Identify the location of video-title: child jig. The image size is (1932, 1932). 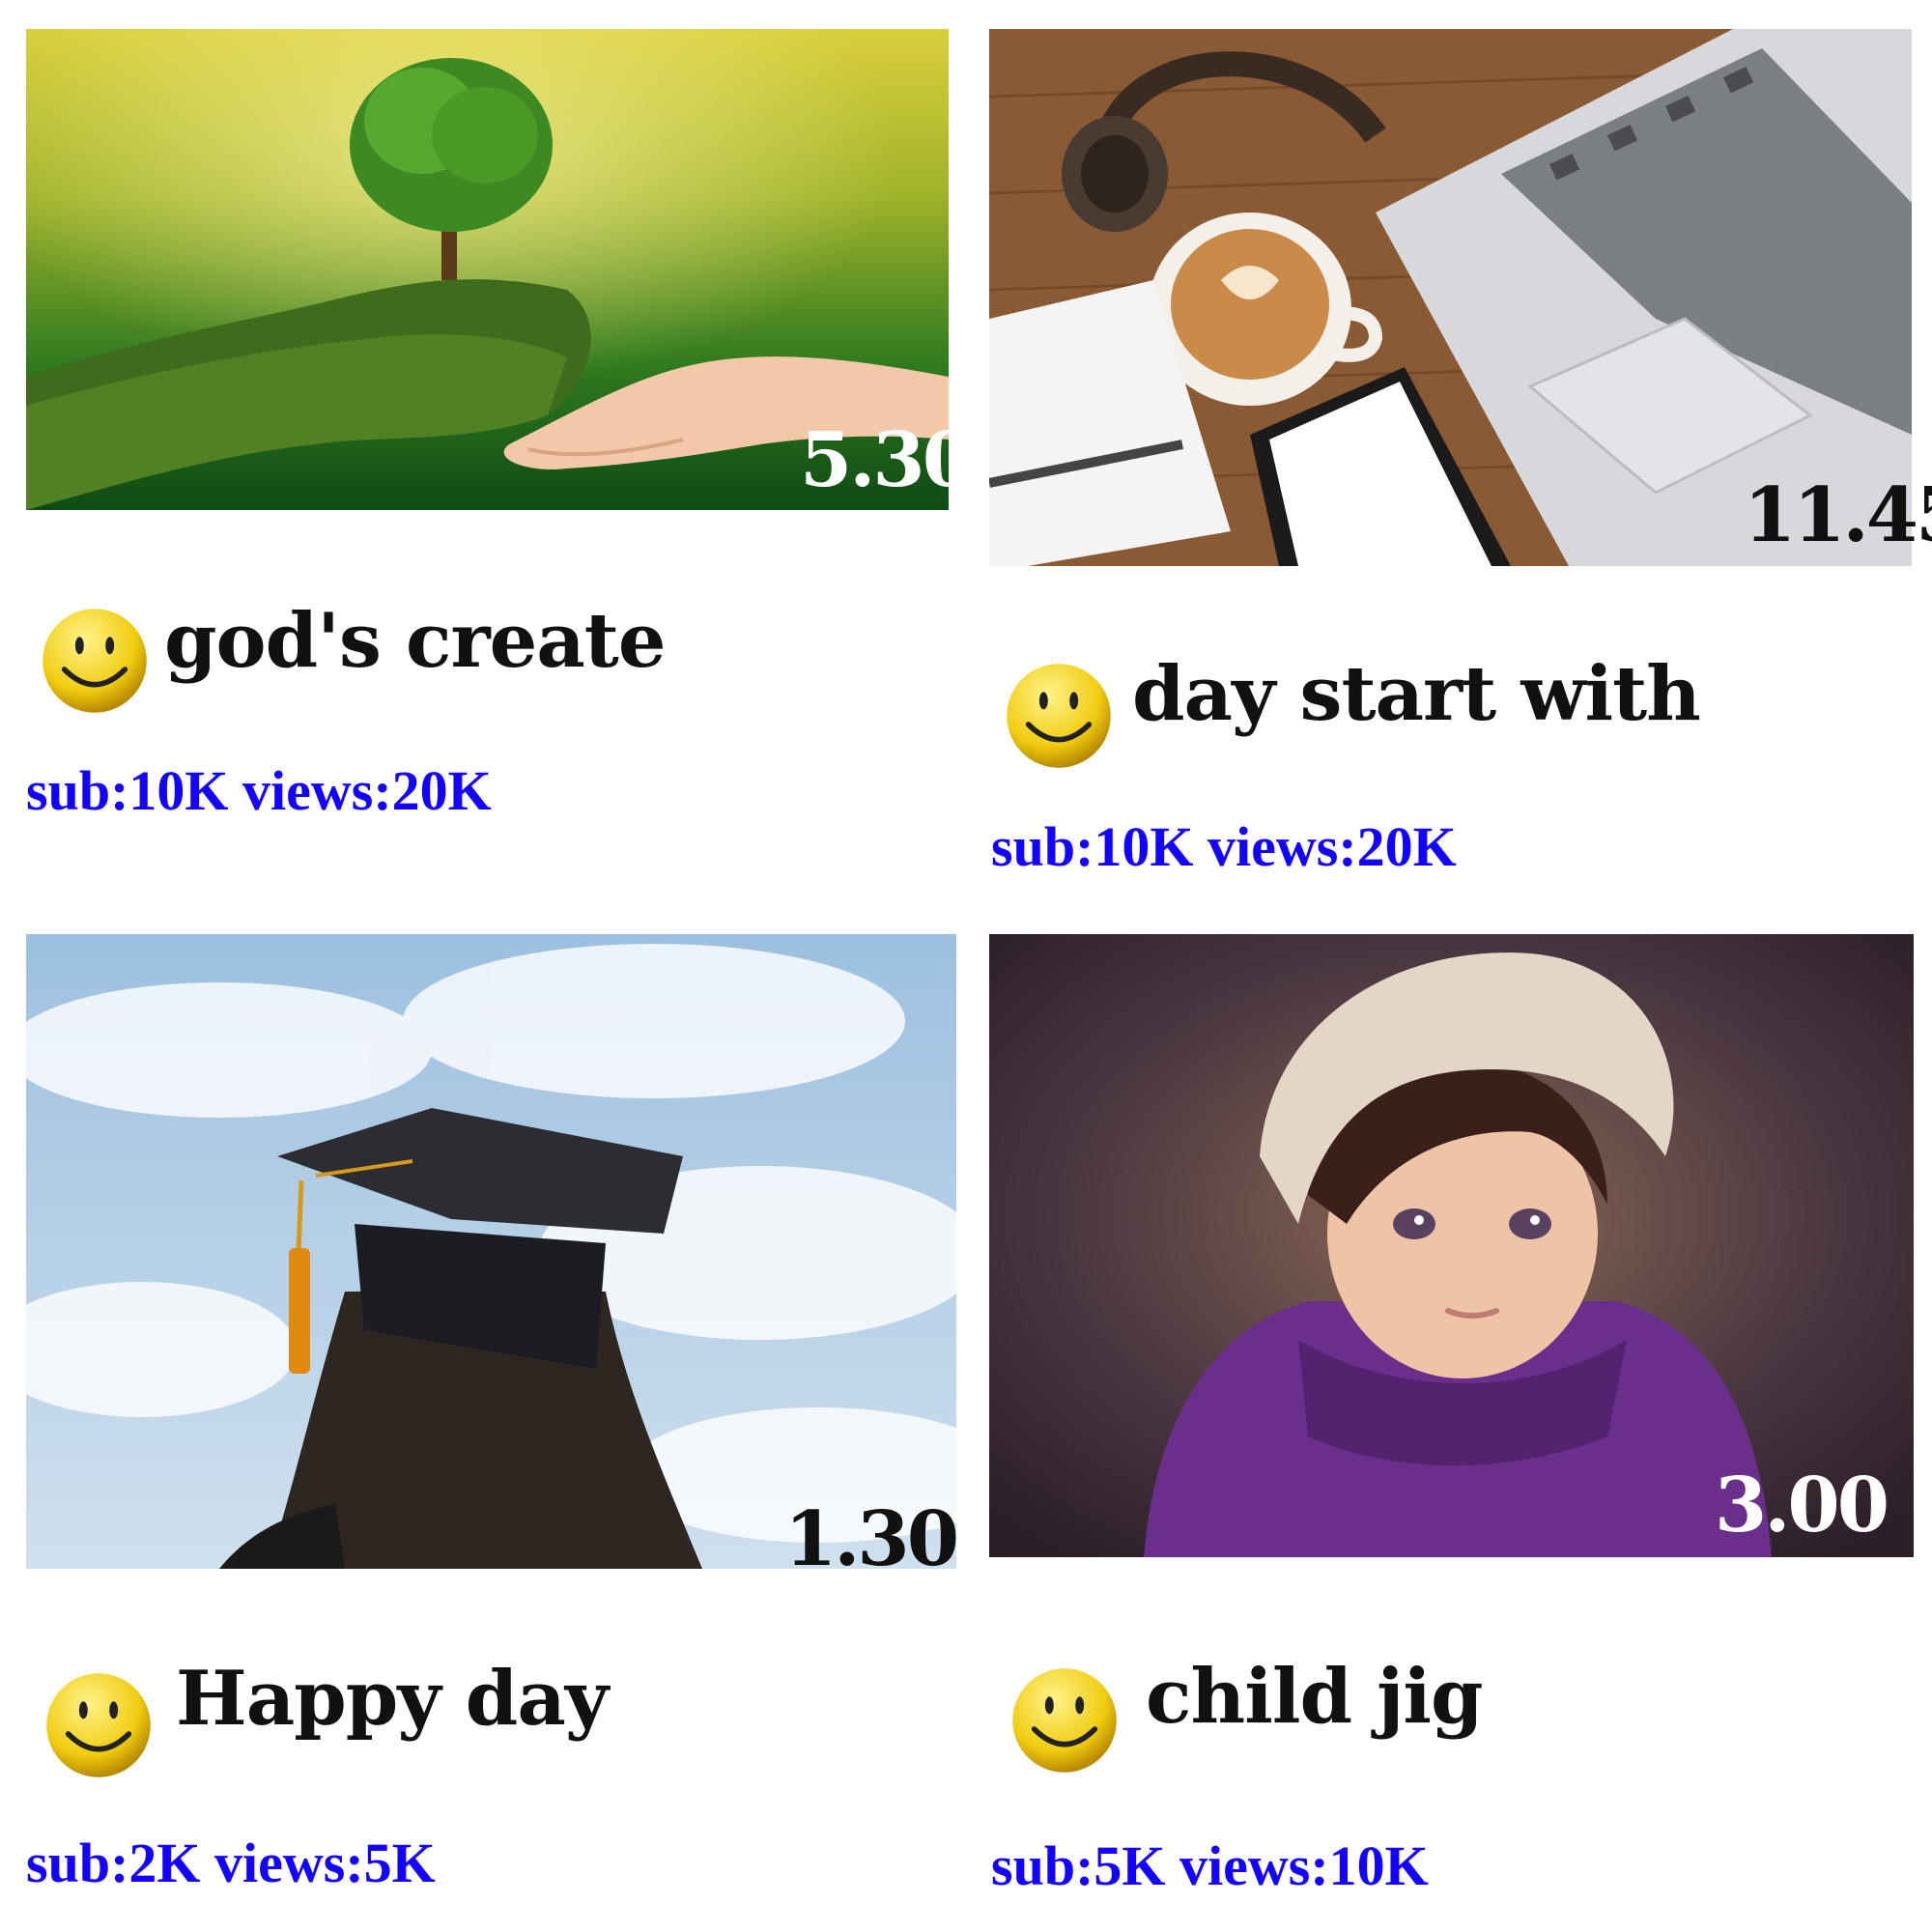
(1315, 1697).